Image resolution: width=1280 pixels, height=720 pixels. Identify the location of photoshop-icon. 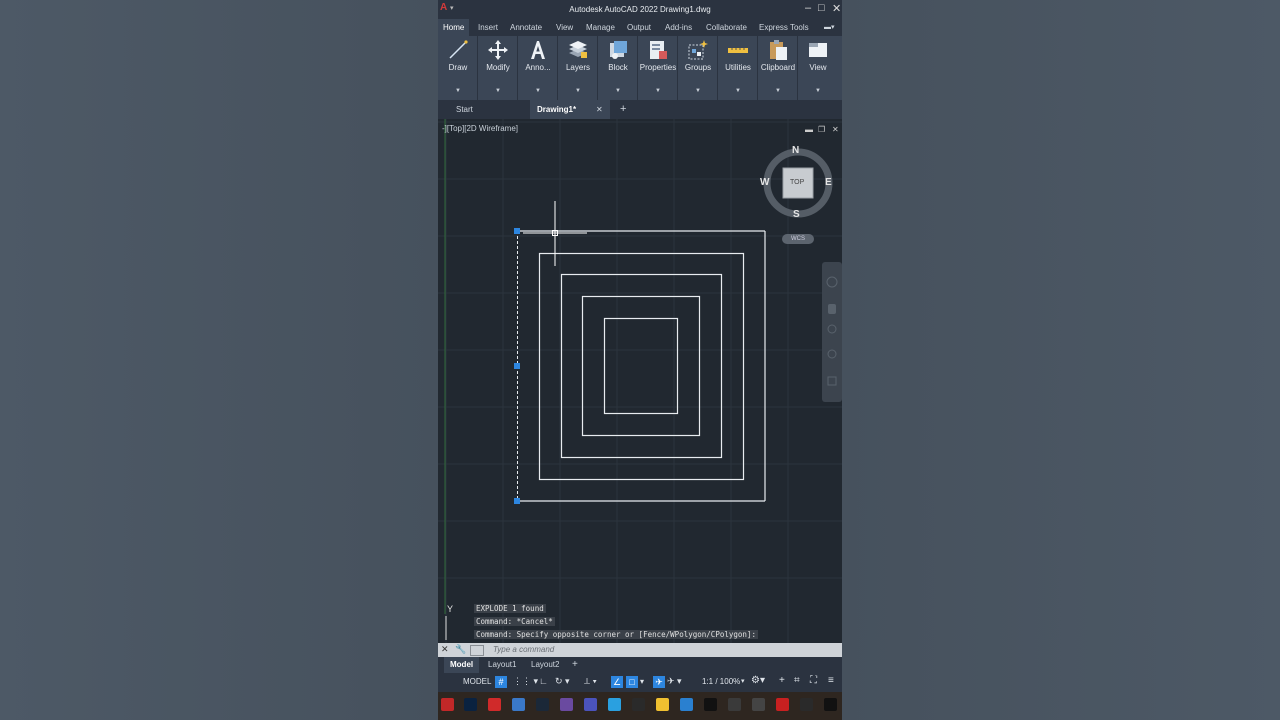
(470, 704).